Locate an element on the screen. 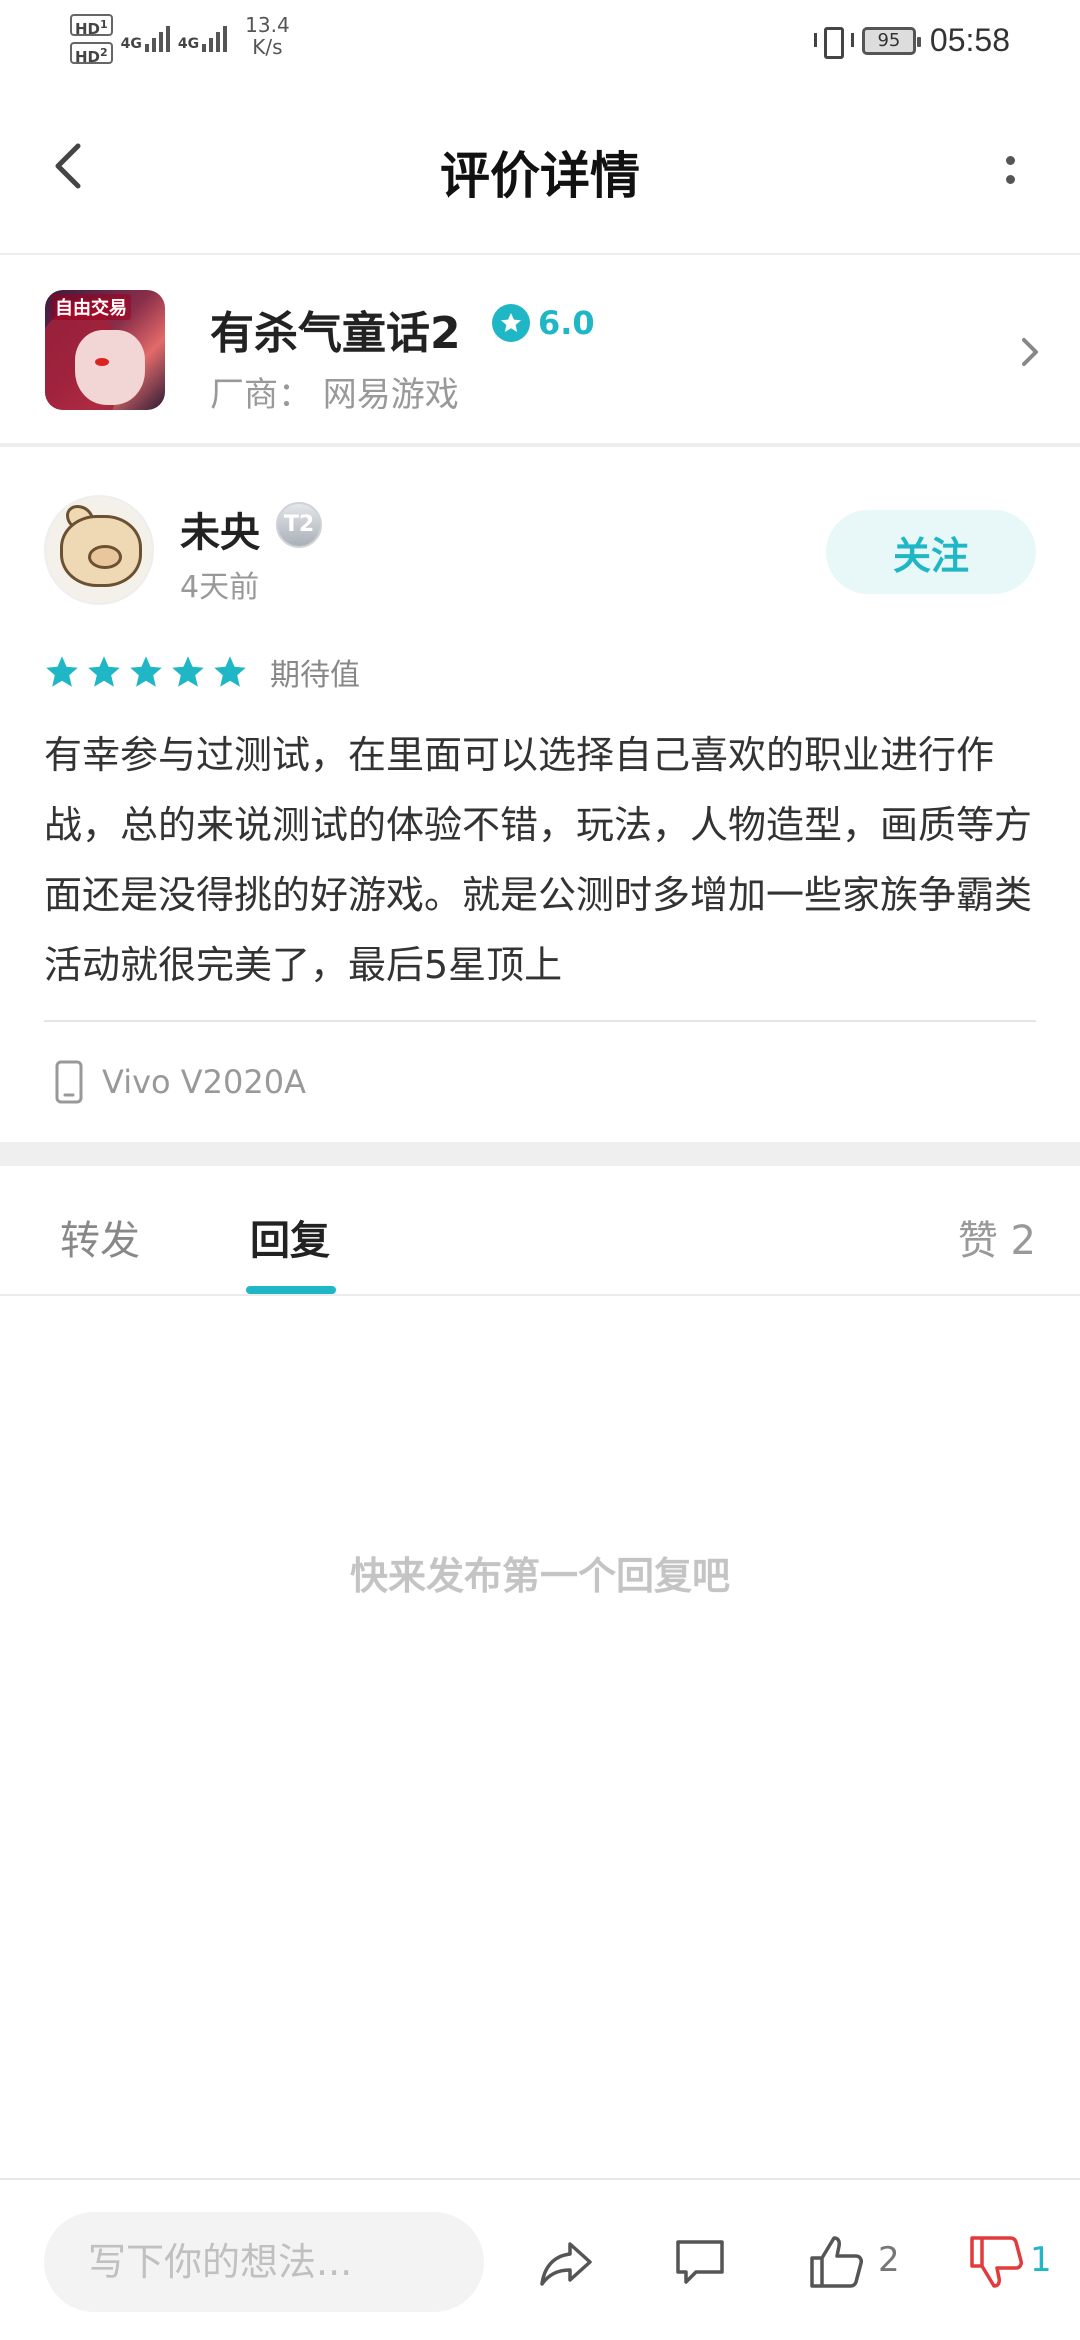  comment-icon is located at coordinates (700, 2262).